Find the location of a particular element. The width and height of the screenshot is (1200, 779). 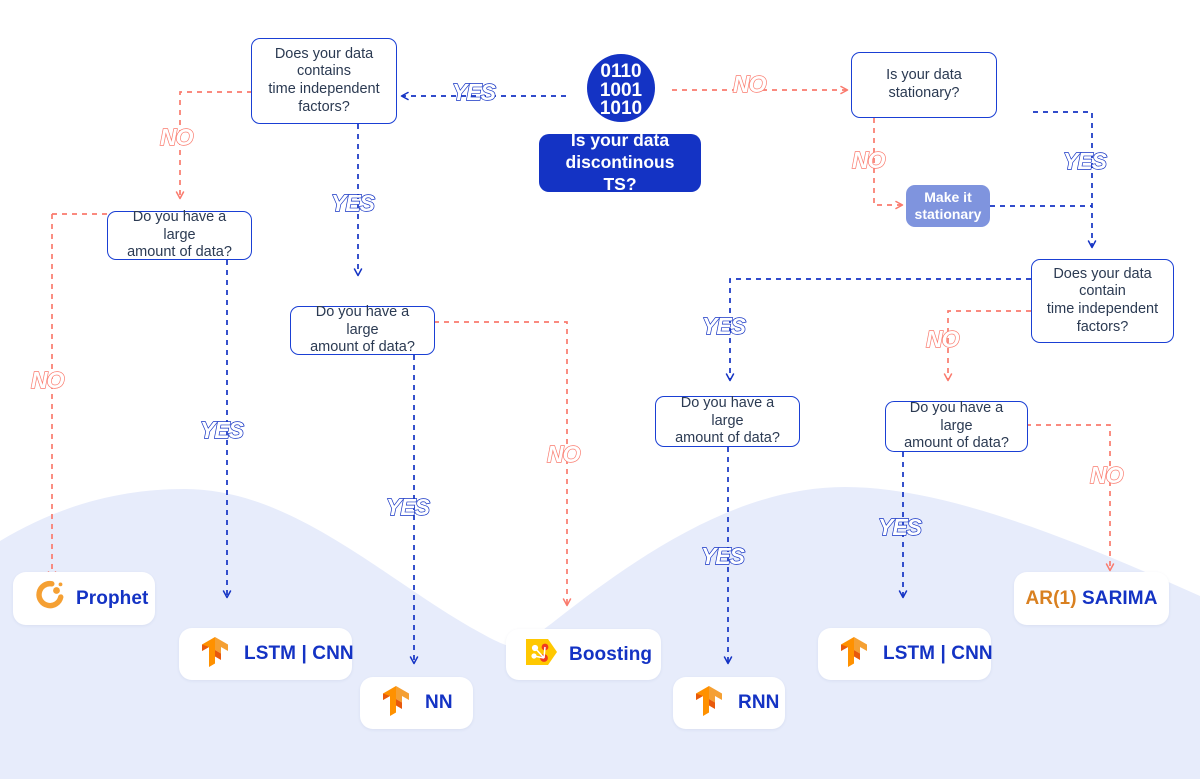

decision-large-data-3: Do you have a large amount of data? is located at coordinates (727, 420).